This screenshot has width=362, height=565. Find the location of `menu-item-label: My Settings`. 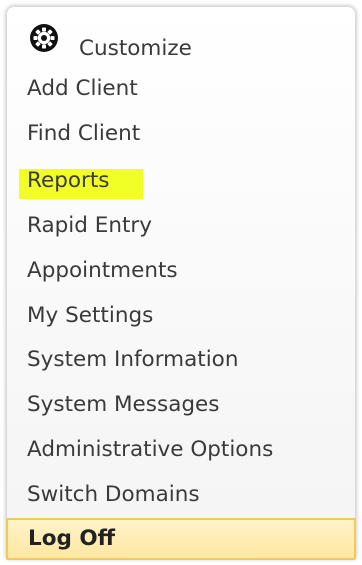

menu-item-label: My Settings is located at coordinates (90, 315).